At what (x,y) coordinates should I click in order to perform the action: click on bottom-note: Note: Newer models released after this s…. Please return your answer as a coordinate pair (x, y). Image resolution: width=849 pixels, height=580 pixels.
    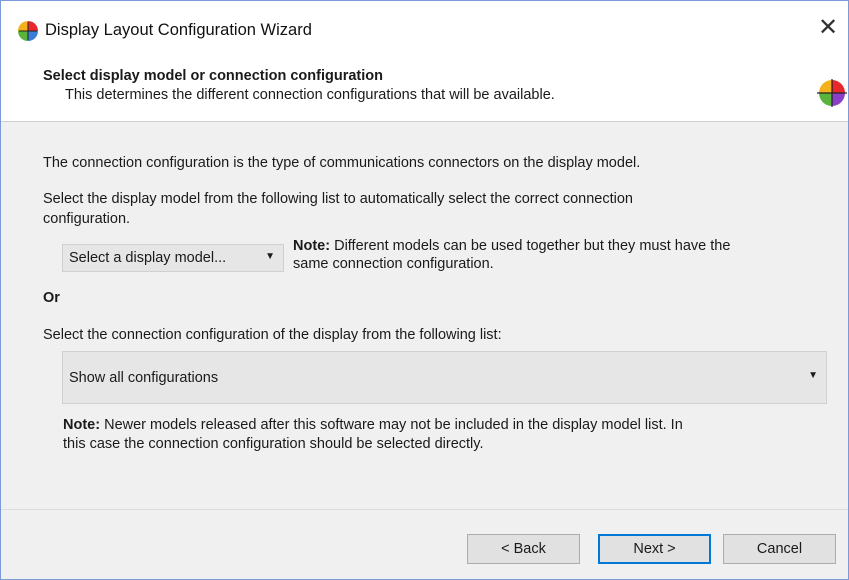
    Looking at the image, I should click on (443, 435).